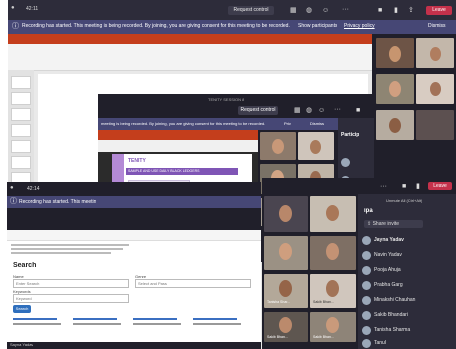 The width and height of the screenshot is (456, 349). I want to click on participant-name: Sakib Bhandari, so click(391, 315).